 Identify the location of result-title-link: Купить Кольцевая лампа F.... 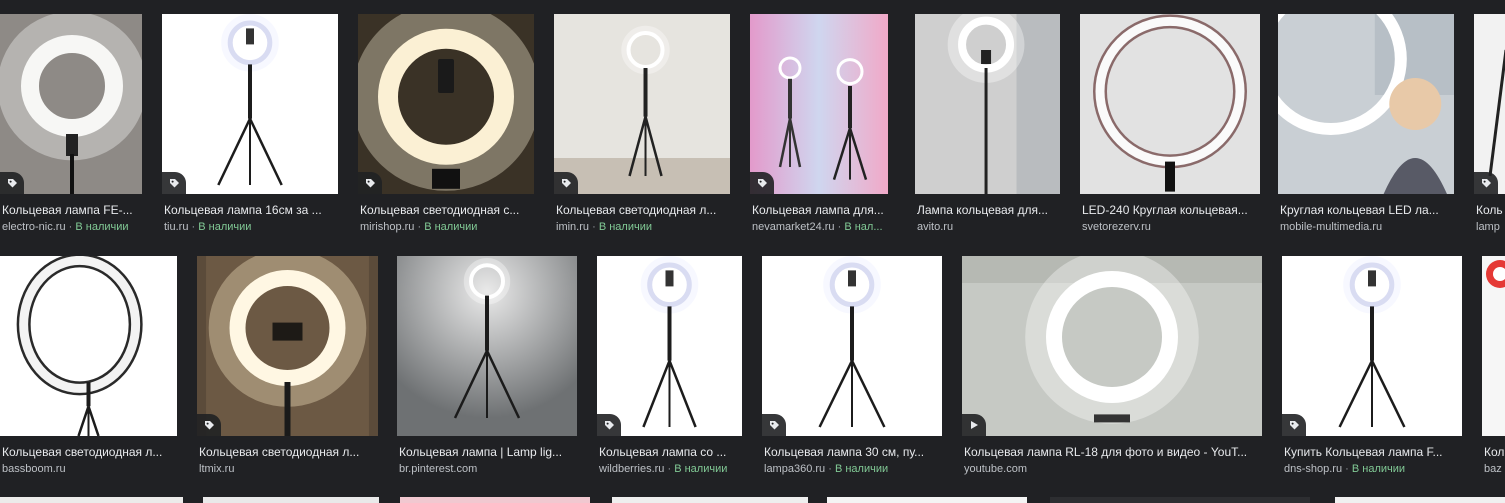
(1372, 452).